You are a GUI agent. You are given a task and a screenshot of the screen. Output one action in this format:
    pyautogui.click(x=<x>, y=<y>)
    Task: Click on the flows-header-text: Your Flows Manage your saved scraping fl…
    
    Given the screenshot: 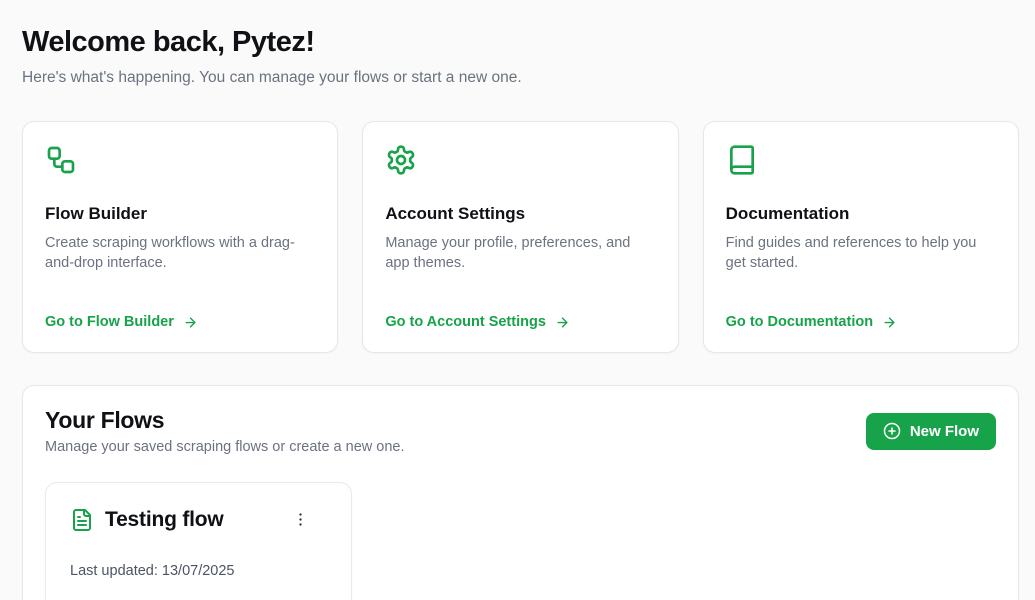 What is the action you would take?
    pyautogui.click(x=224, y=431)
    